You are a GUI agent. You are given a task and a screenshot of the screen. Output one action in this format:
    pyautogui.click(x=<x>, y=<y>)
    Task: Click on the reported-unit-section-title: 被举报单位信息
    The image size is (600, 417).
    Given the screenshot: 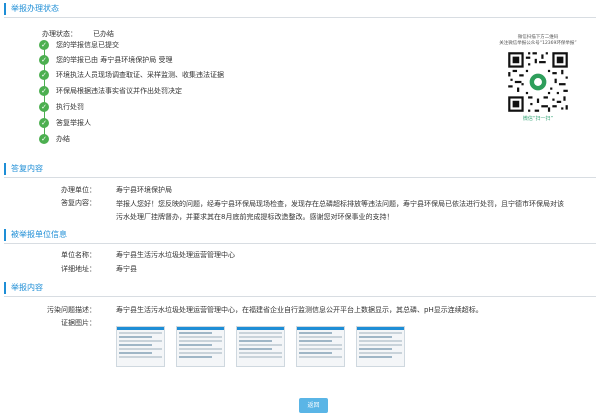 What is the action you would take?
    pyautogui.click(x=300, y=235)
    